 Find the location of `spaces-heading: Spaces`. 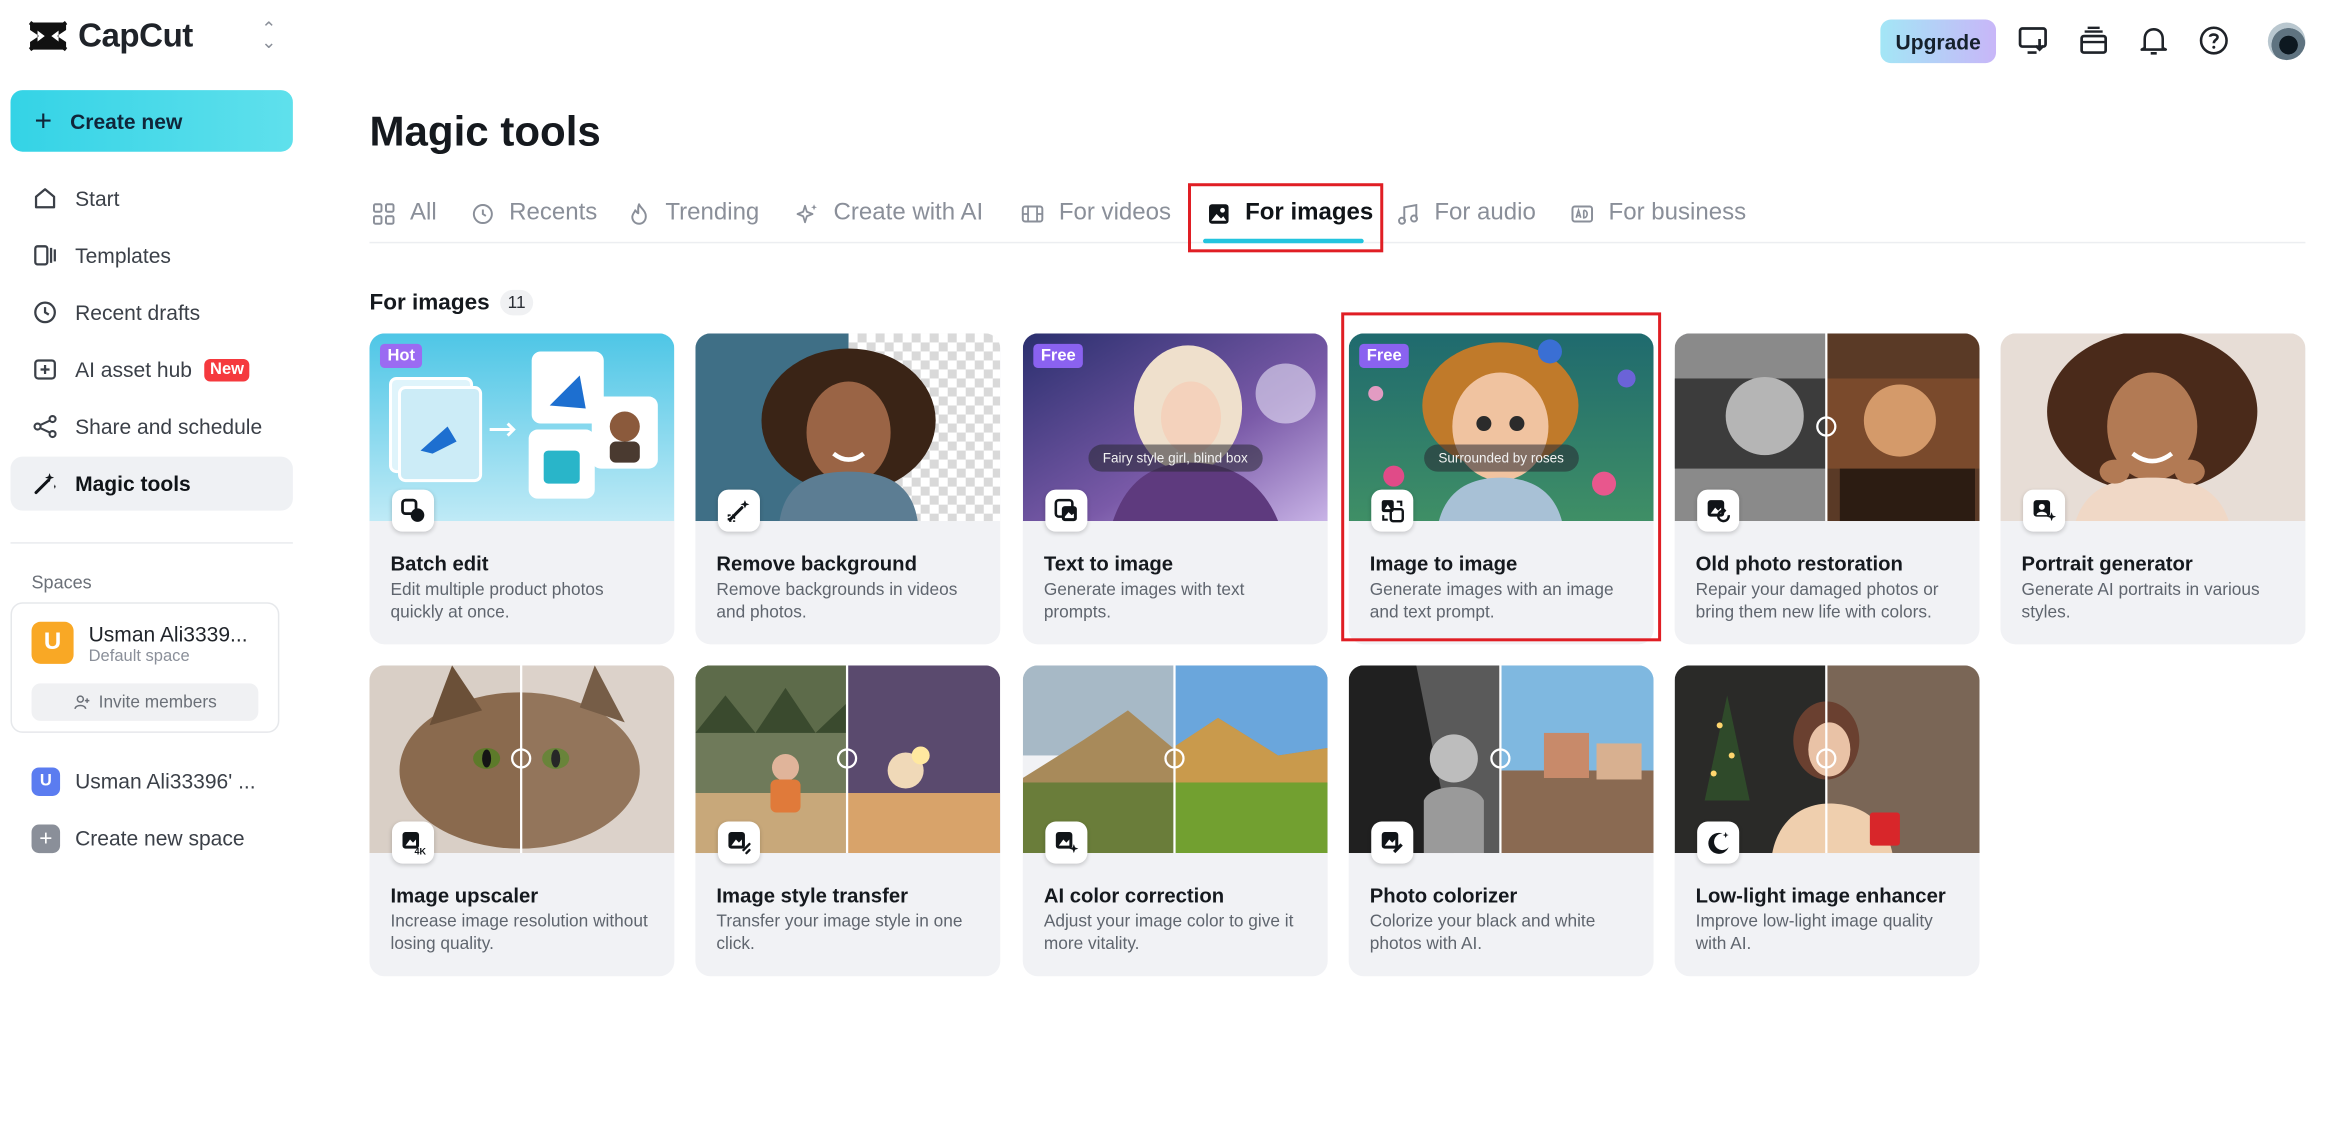

spaces-heading: Spaces is located at coordinates (61, 583).